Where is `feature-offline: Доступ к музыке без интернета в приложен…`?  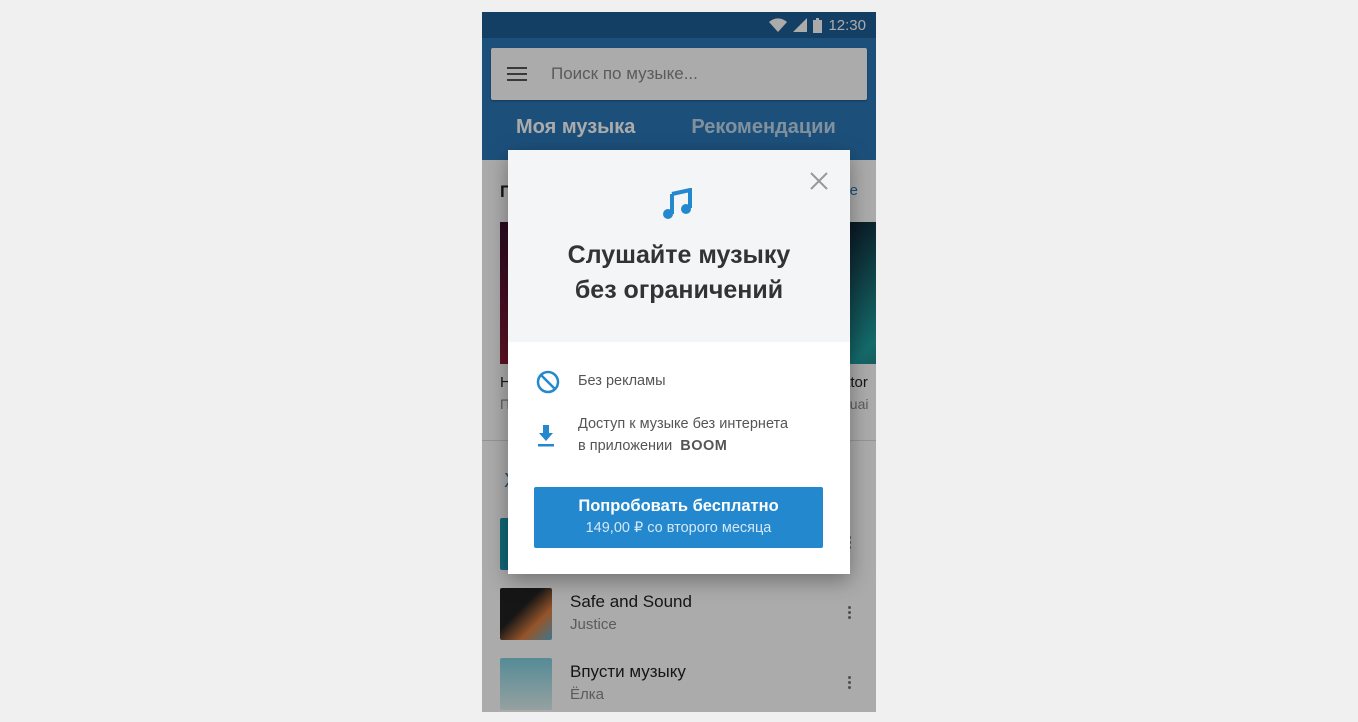 feature-offline: Доступ к музыке без интернета в приложен… is located at coordinates (662, 435).